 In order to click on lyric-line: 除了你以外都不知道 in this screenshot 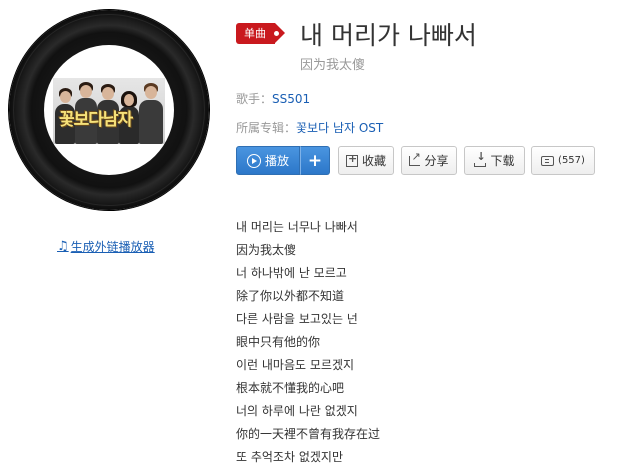, I will do `click(290, 296)`.